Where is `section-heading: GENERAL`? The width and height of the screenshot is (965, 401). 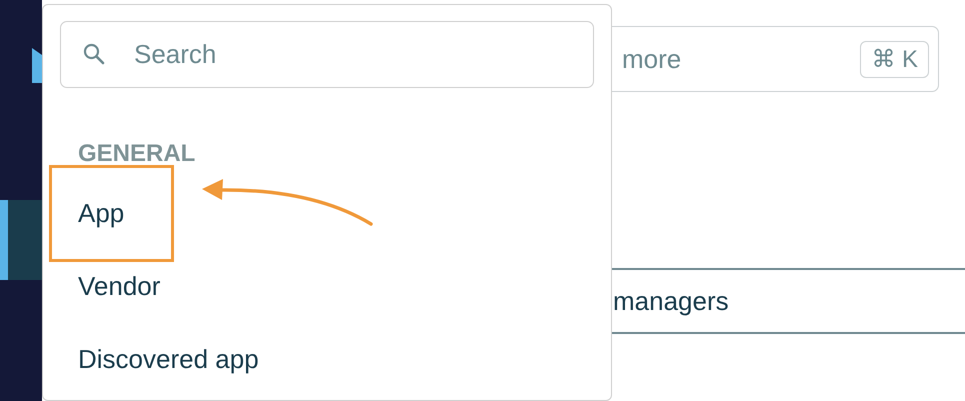 section-heading: GENERAL is located at coordinates (137, 154).